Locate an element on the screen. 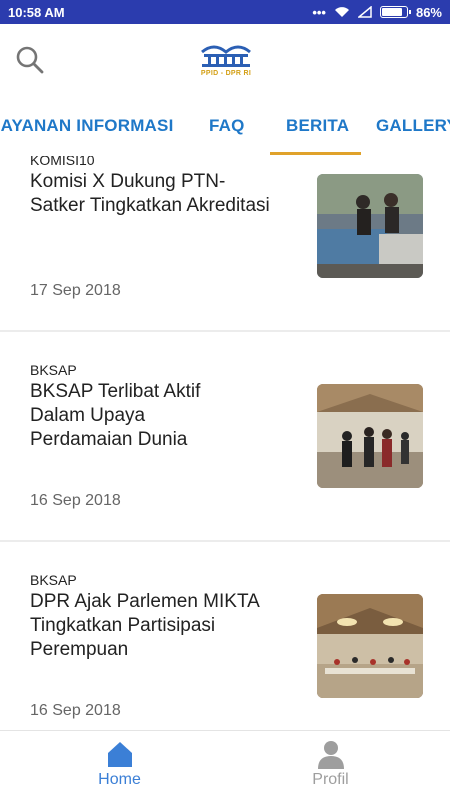  person-icon is located at coordinates (330, 755).